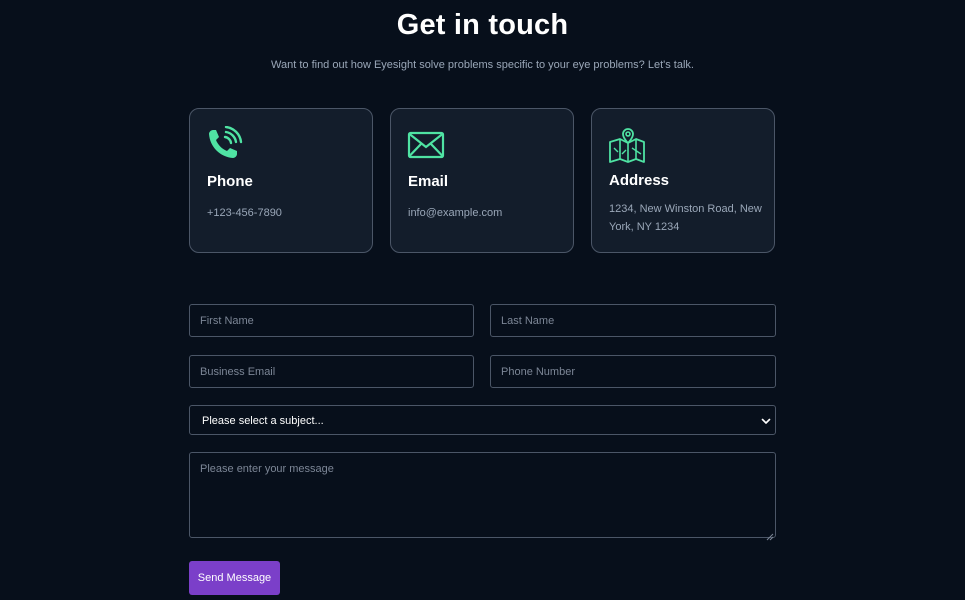 This screenshot has height=600, width=965. Describe the element at coordinates (482, 495) in the screenshot. I see `message-textarea` at that location.